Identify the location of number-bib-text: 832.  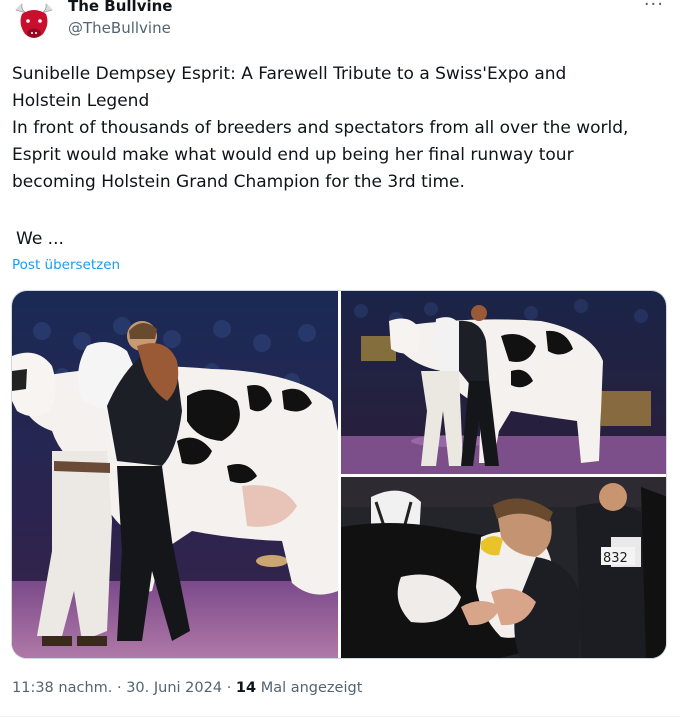
(615, 558).